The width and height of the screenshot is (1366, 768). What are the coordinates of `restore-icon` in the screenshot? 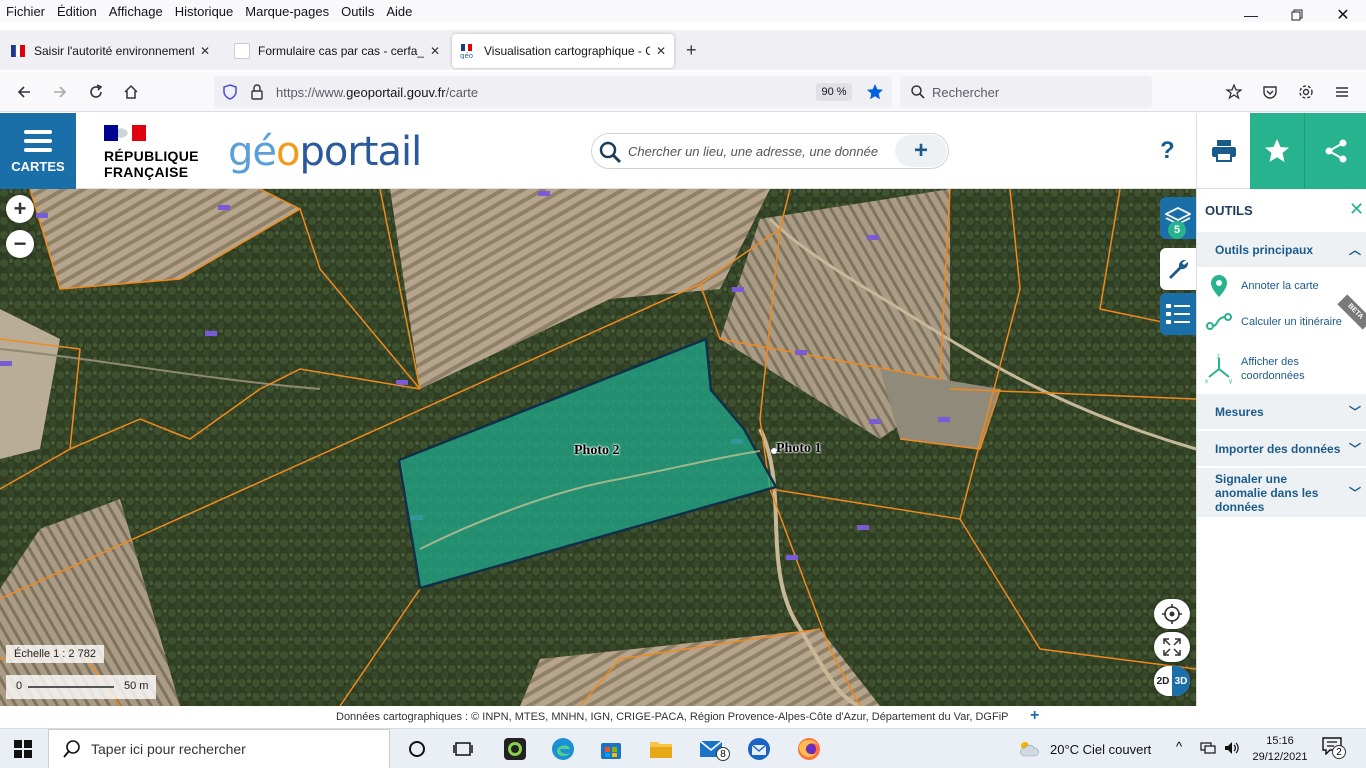 It's located at (1297, 15).